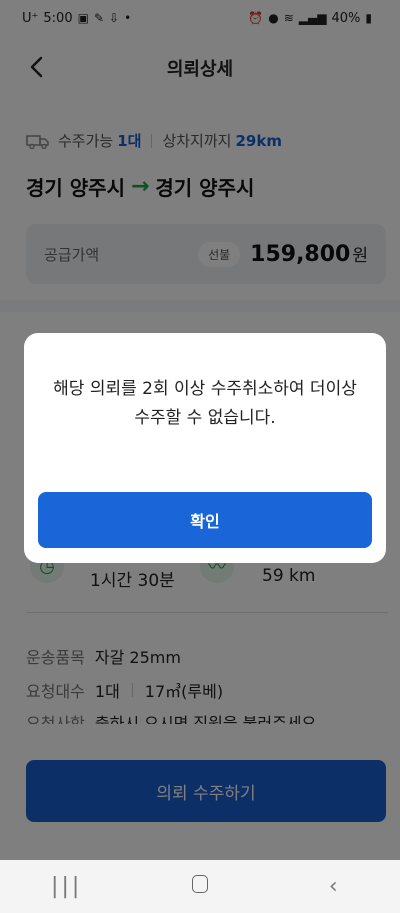 The width and height of the screenshot is (400, 913). I want to click on back-nav-button: ‹, so click(333, 886).